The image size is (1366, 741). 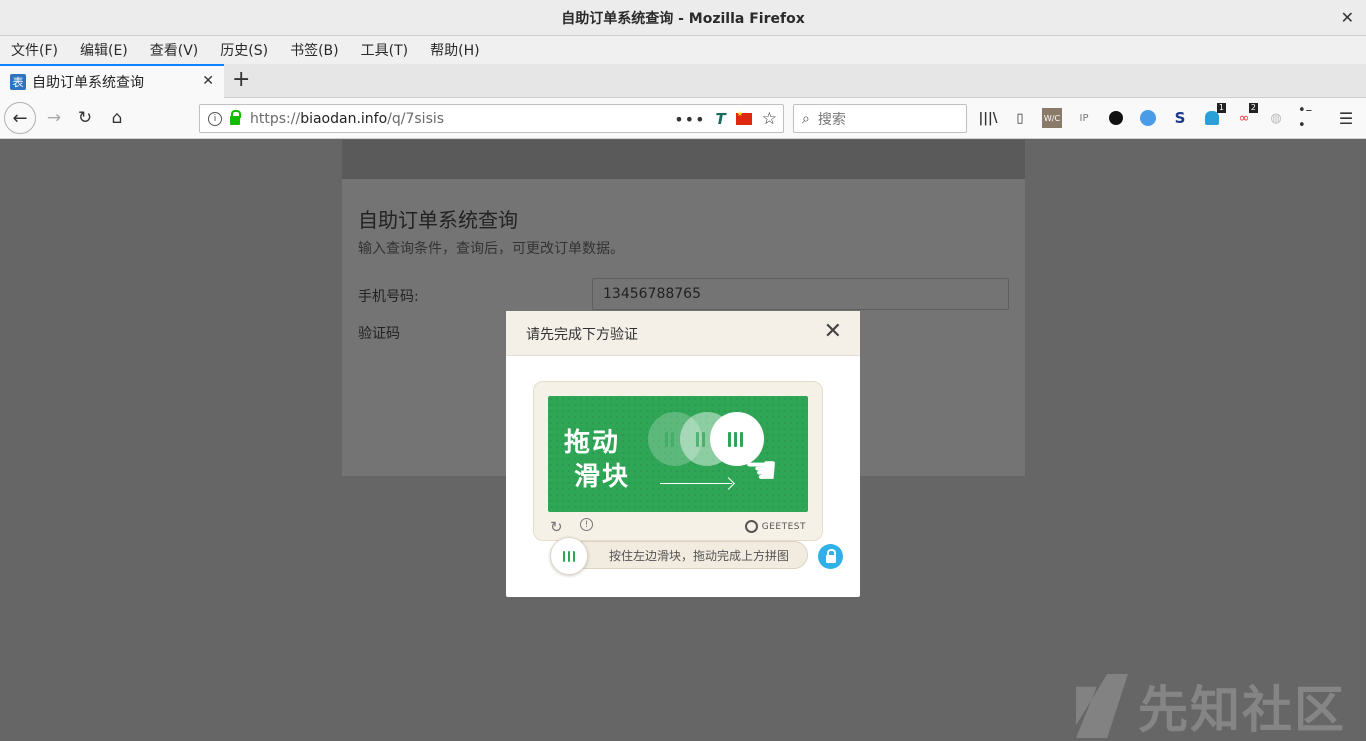 I want to click on phone-label: 手机号码:, so click(x=388, y=297).